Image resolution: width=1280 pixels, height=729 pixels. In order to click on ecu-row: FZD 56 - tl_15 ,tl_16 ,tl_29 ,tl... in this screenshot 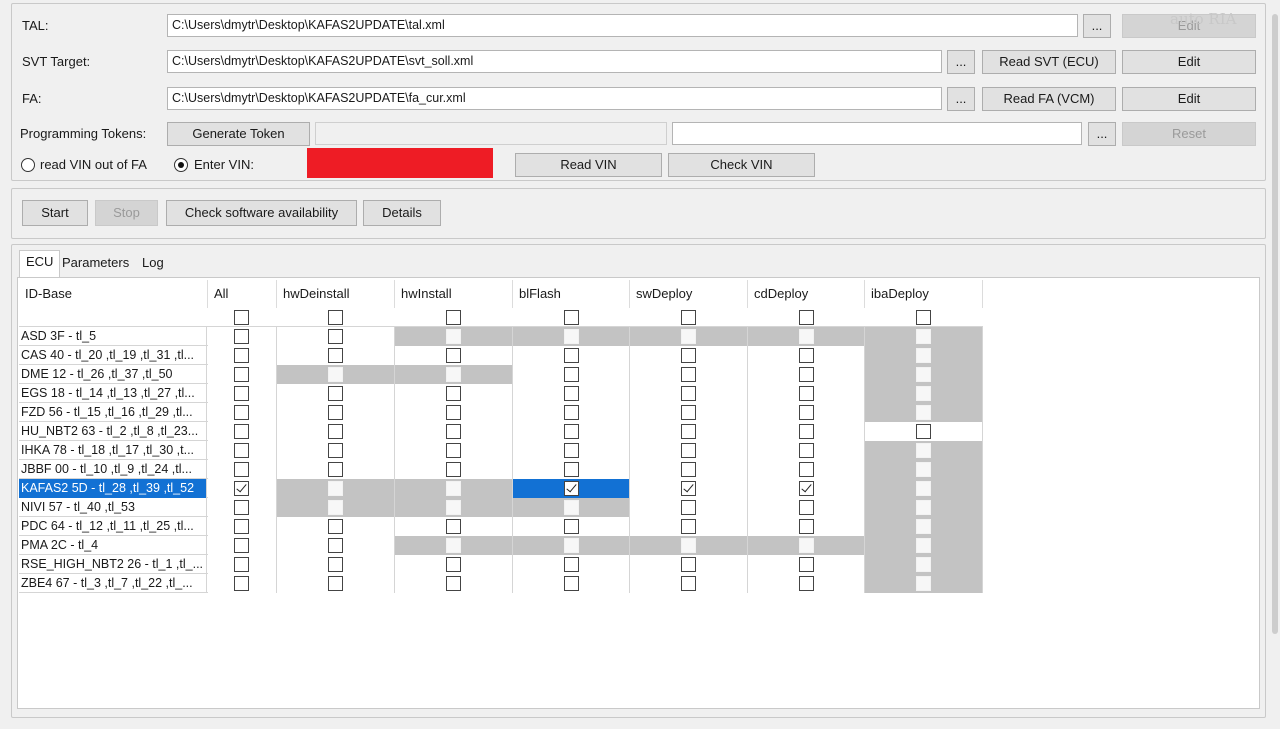, I will do `click(501, 412)`.